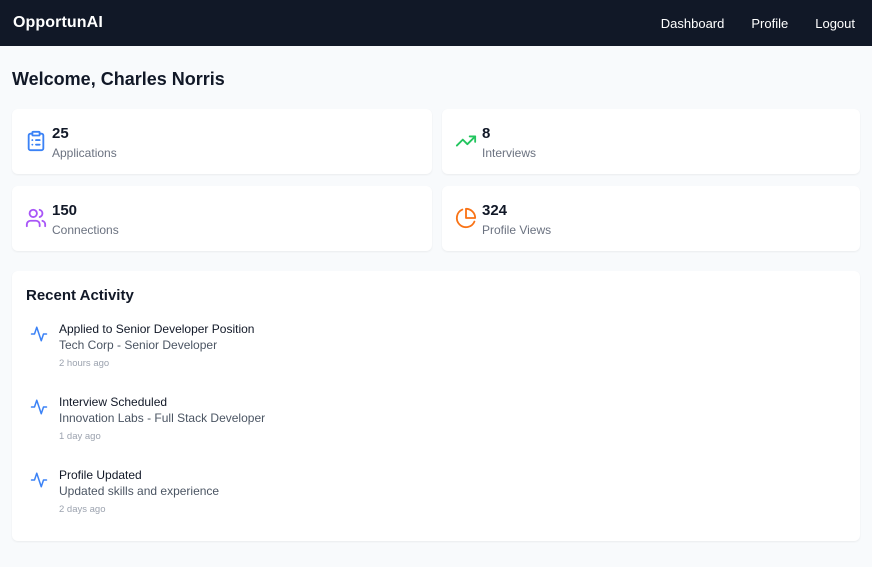 This screenshot has height=567, width=872. Describe the element at coordinates (58, 23) in the screenshot. I see `brand-logo: OpportunAI` at that location.